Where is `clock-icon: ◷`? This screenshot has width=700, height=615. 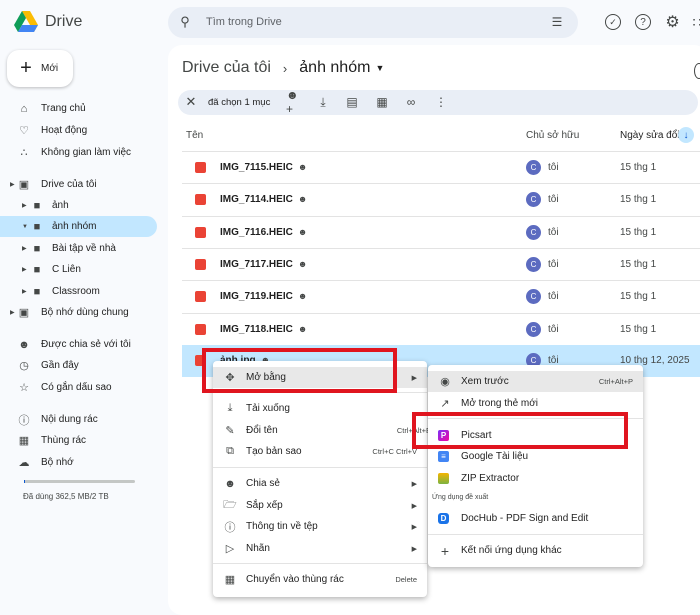
clock-icon: ◷ is located at coordinates (24, 366).